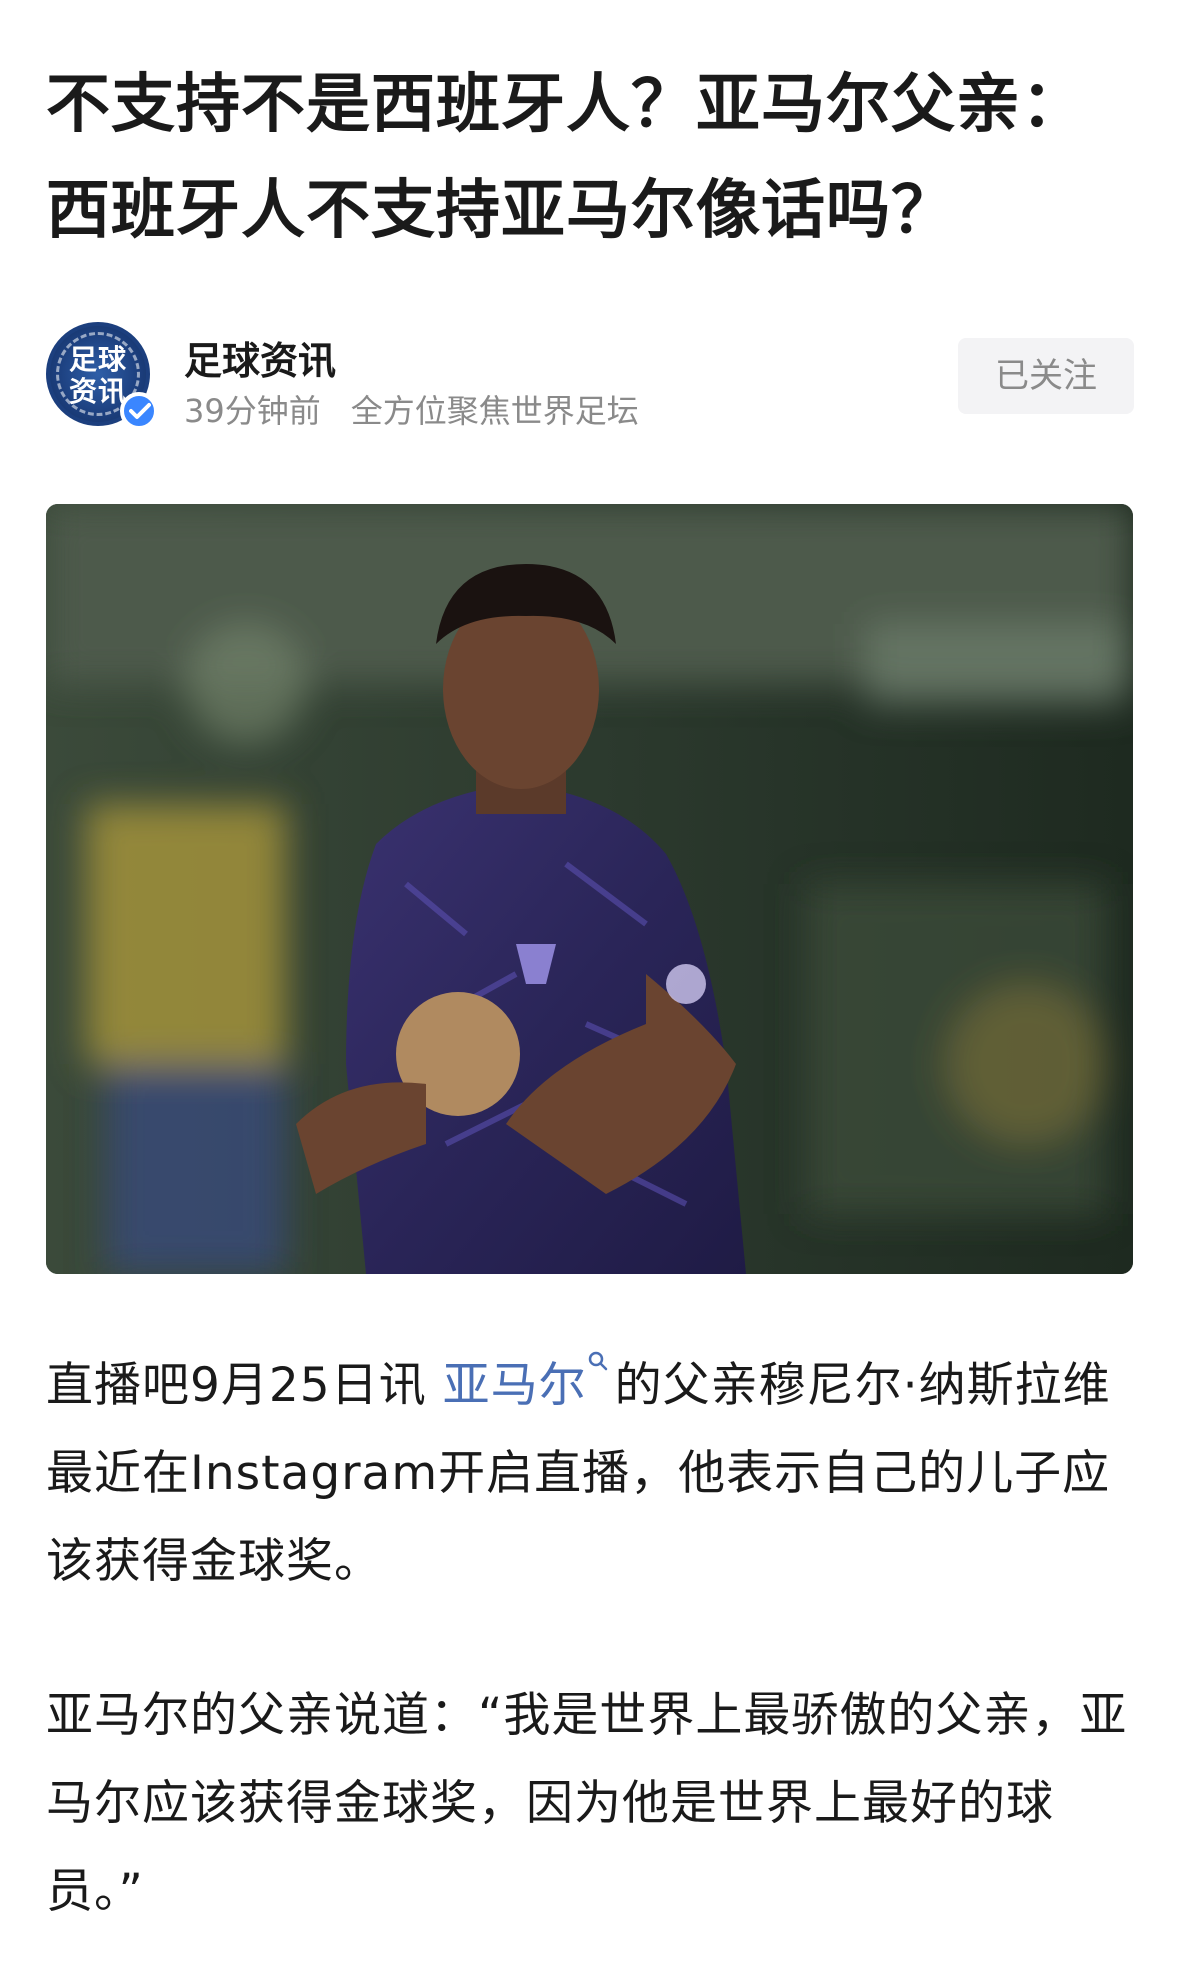  What do you see at coordinates (529, 1382) in the screenshot?
I see `keyword-link: 亚马尔` at bounding box center [529, 1382].